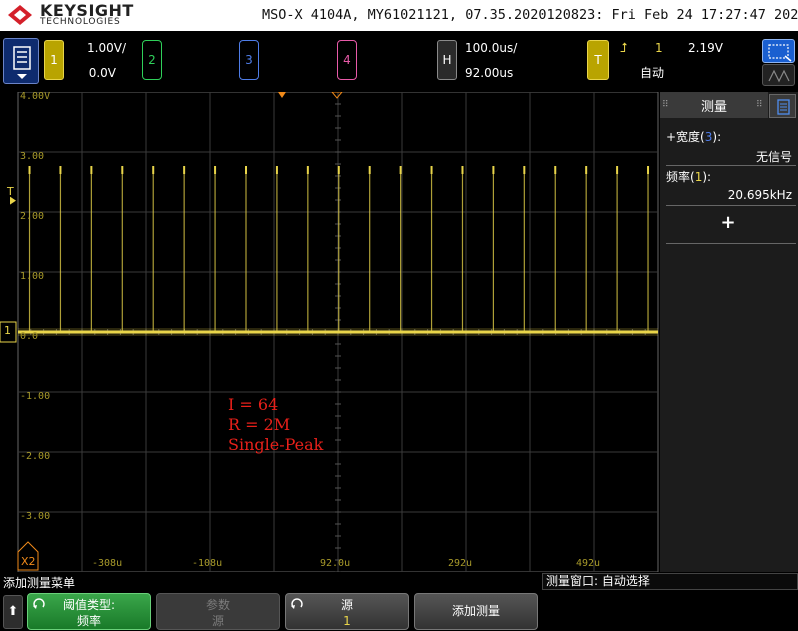 The image size is (798, 631). What do you see at coordinates (207, 563) in the screenshot?
I see `x-axis-label: -108u` at bounding box center [207, 563].